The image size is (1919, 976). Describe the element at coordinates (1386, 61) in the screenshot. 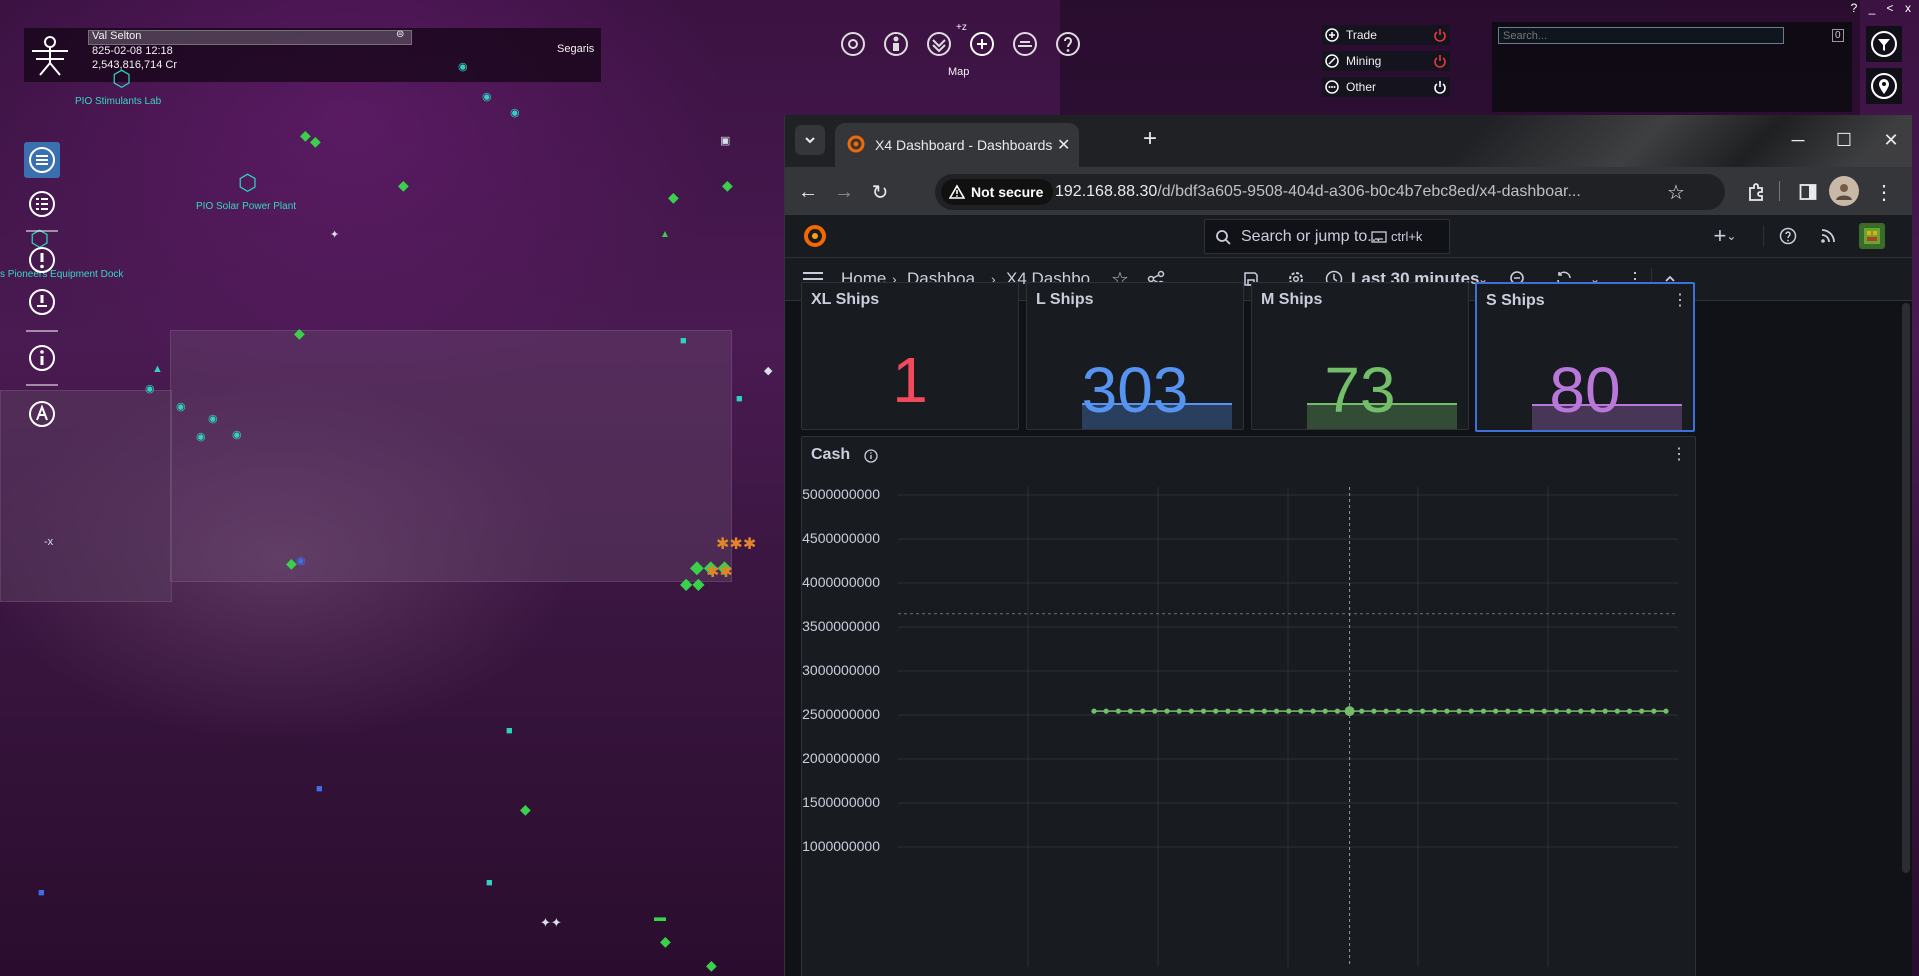

I see `filter-mining: Mining` at that location.